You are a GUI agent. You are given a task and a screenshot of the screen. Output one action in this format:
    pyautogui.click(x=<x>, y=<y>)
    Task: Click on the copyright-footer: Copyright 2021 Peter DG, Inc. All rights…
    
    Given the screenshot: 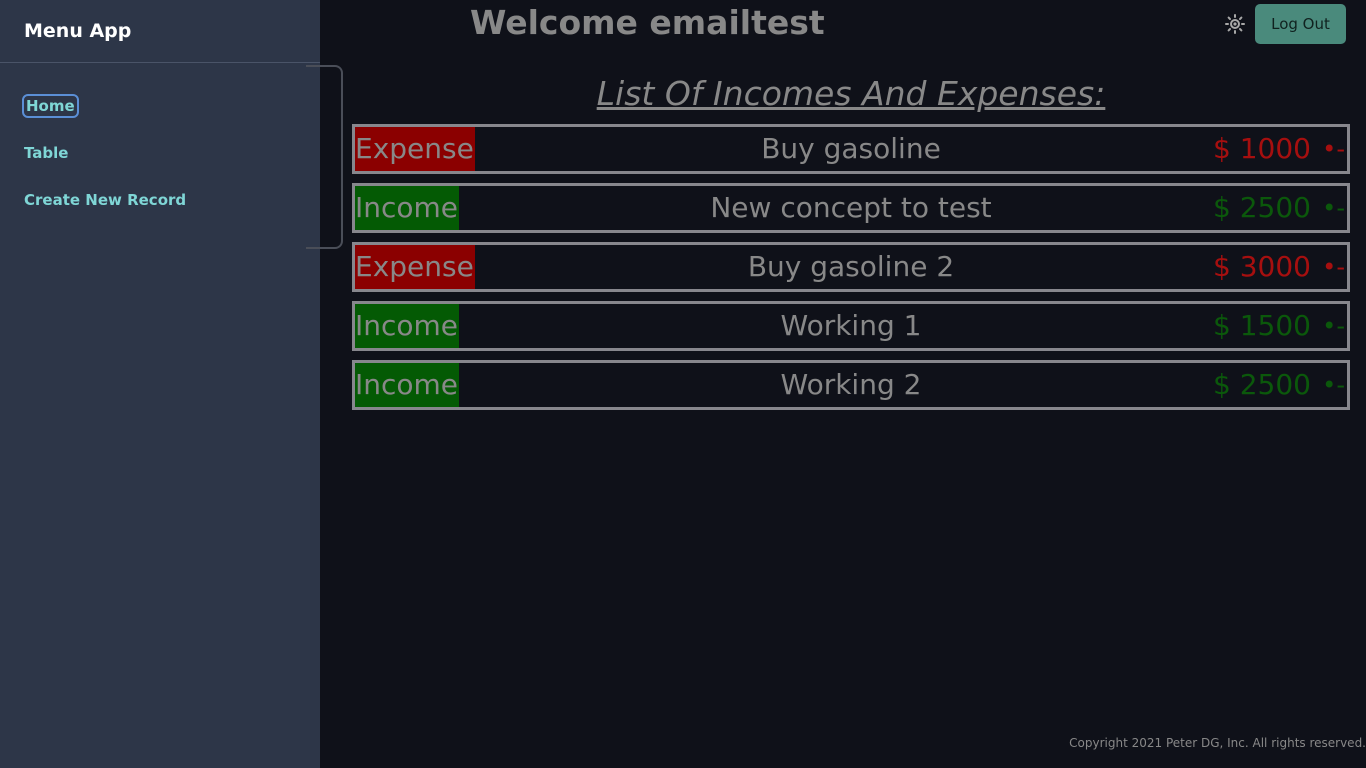 What is the action you would take?
    pyautogui.click(x=1217, y=743)
    